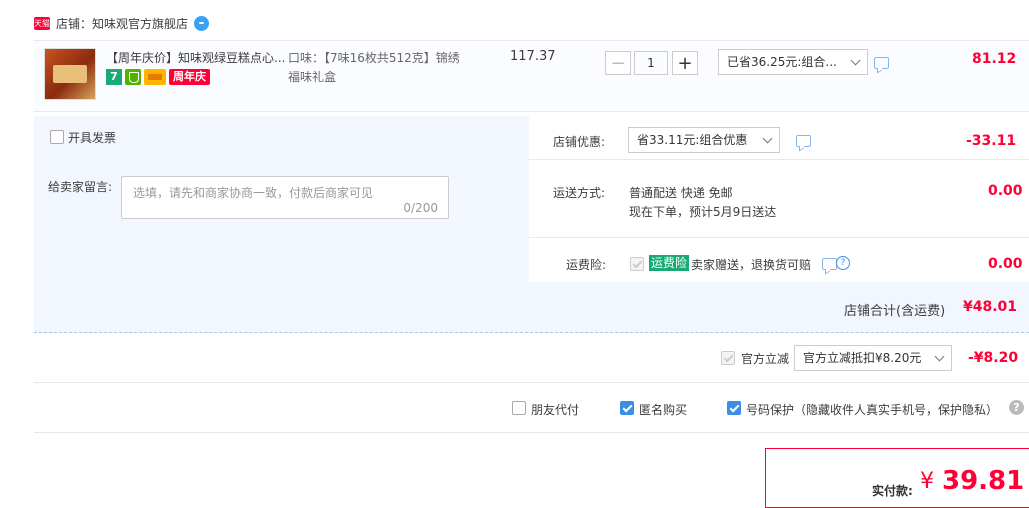 This screenshot has height=508, width=1029. Describe the element at coordinates (155, 77) in the screenshot. I see `credit-card-icon` at that location.